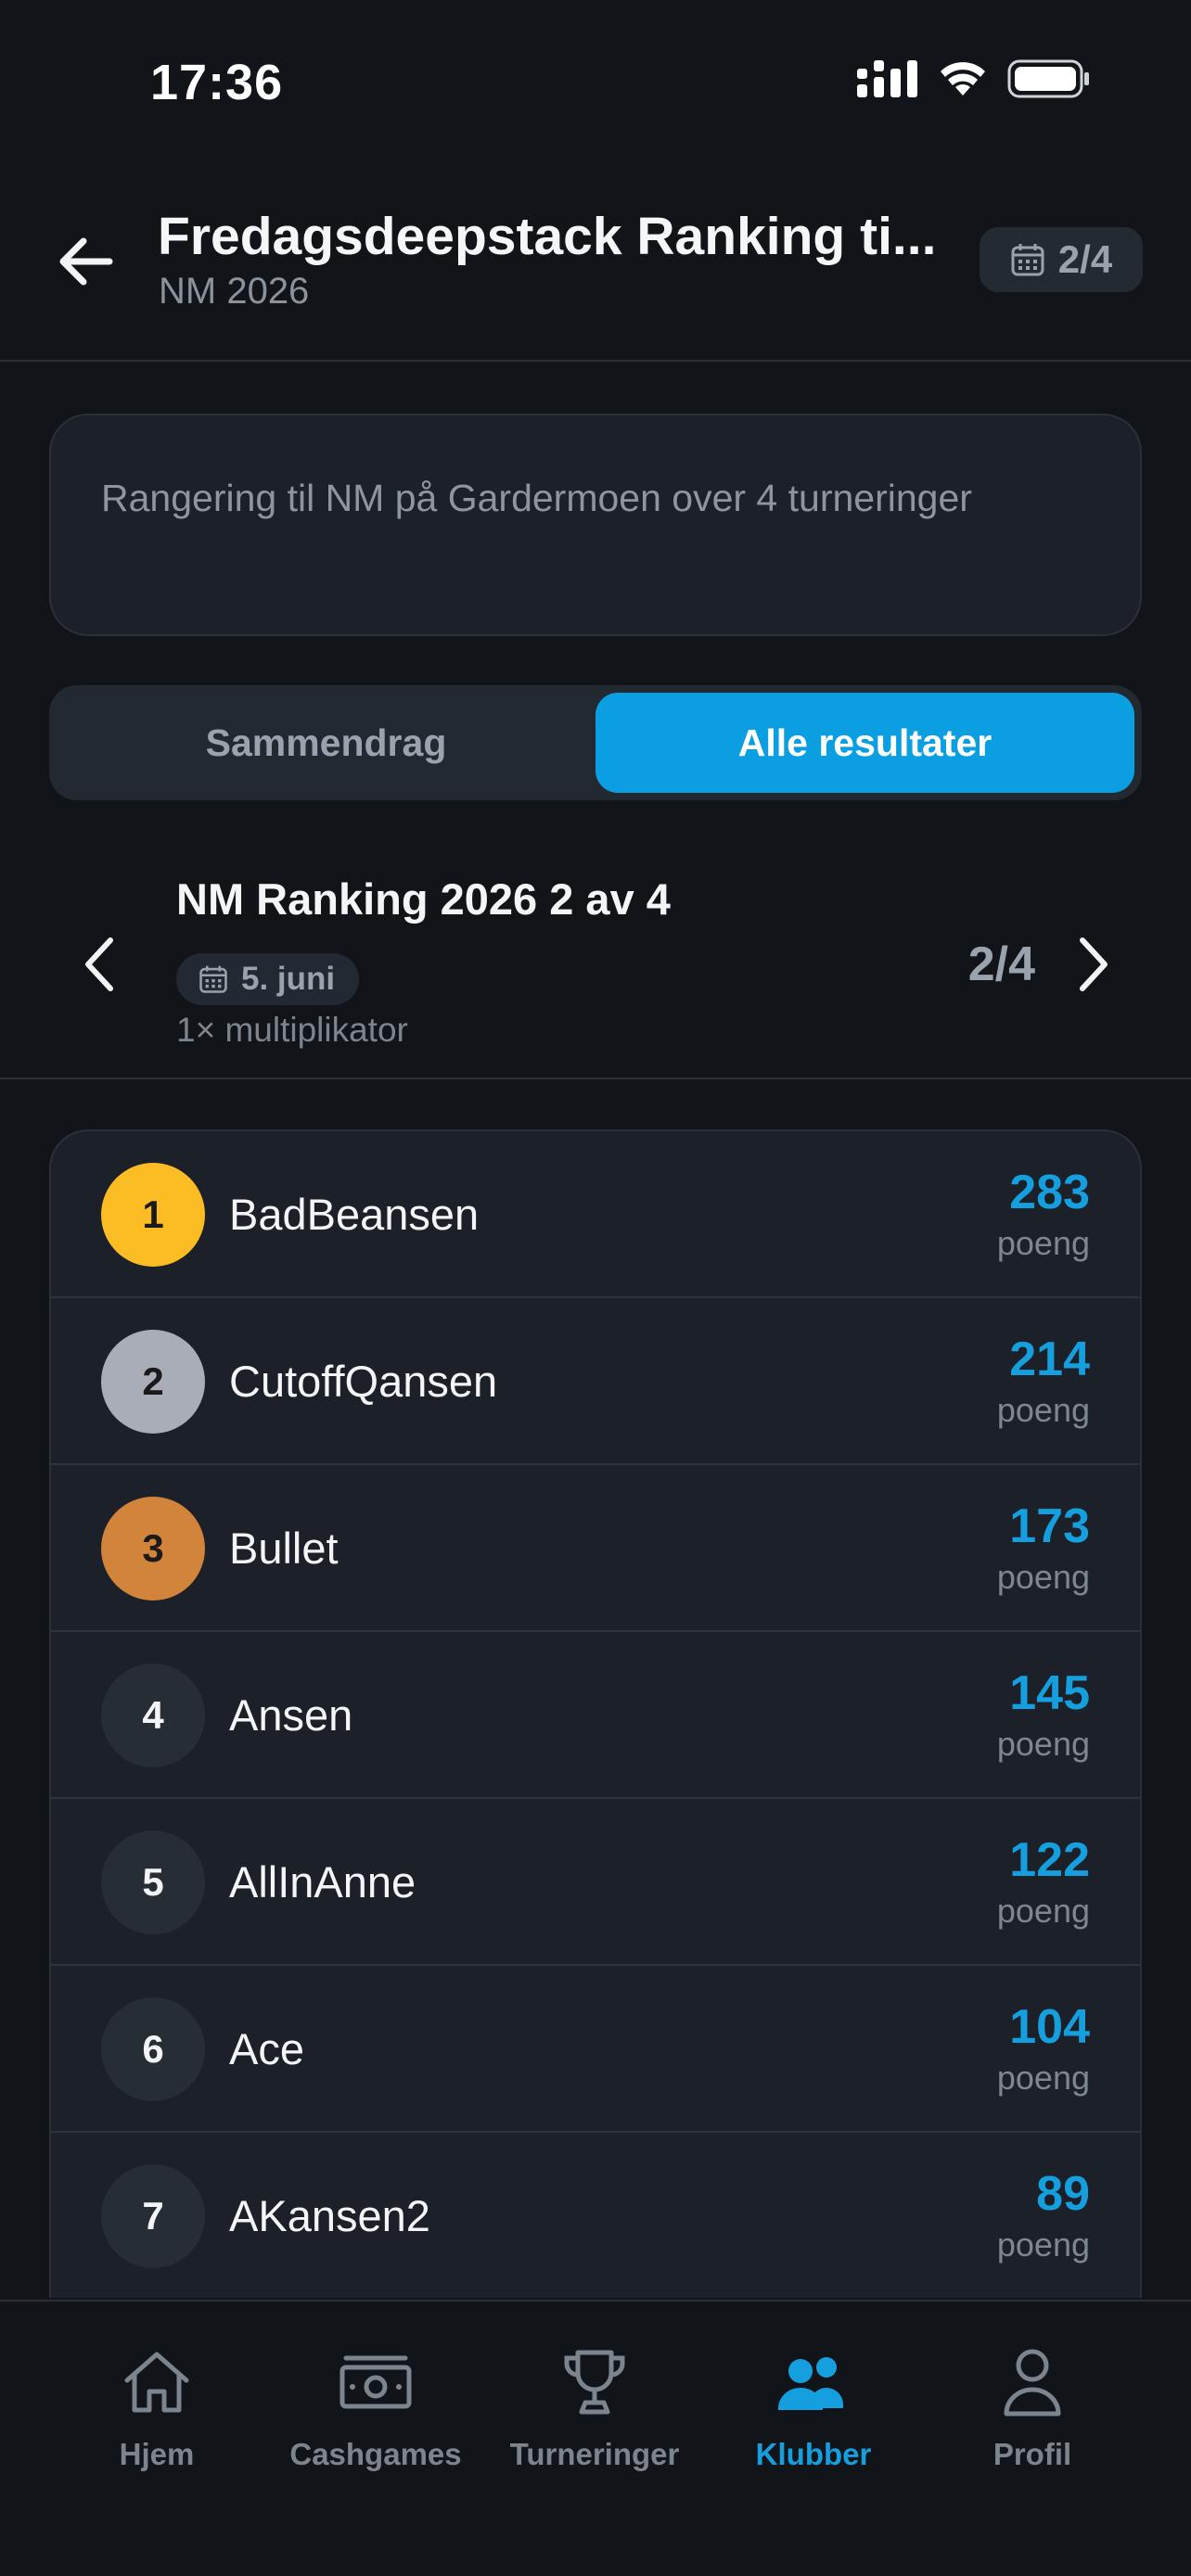 The width and height of the screenshot is (1191, 2576). What do you see at coordinates (354, 1214) in the screenshot?
I see `player-name: BadBeansen` at bounding box center [354, 1214].